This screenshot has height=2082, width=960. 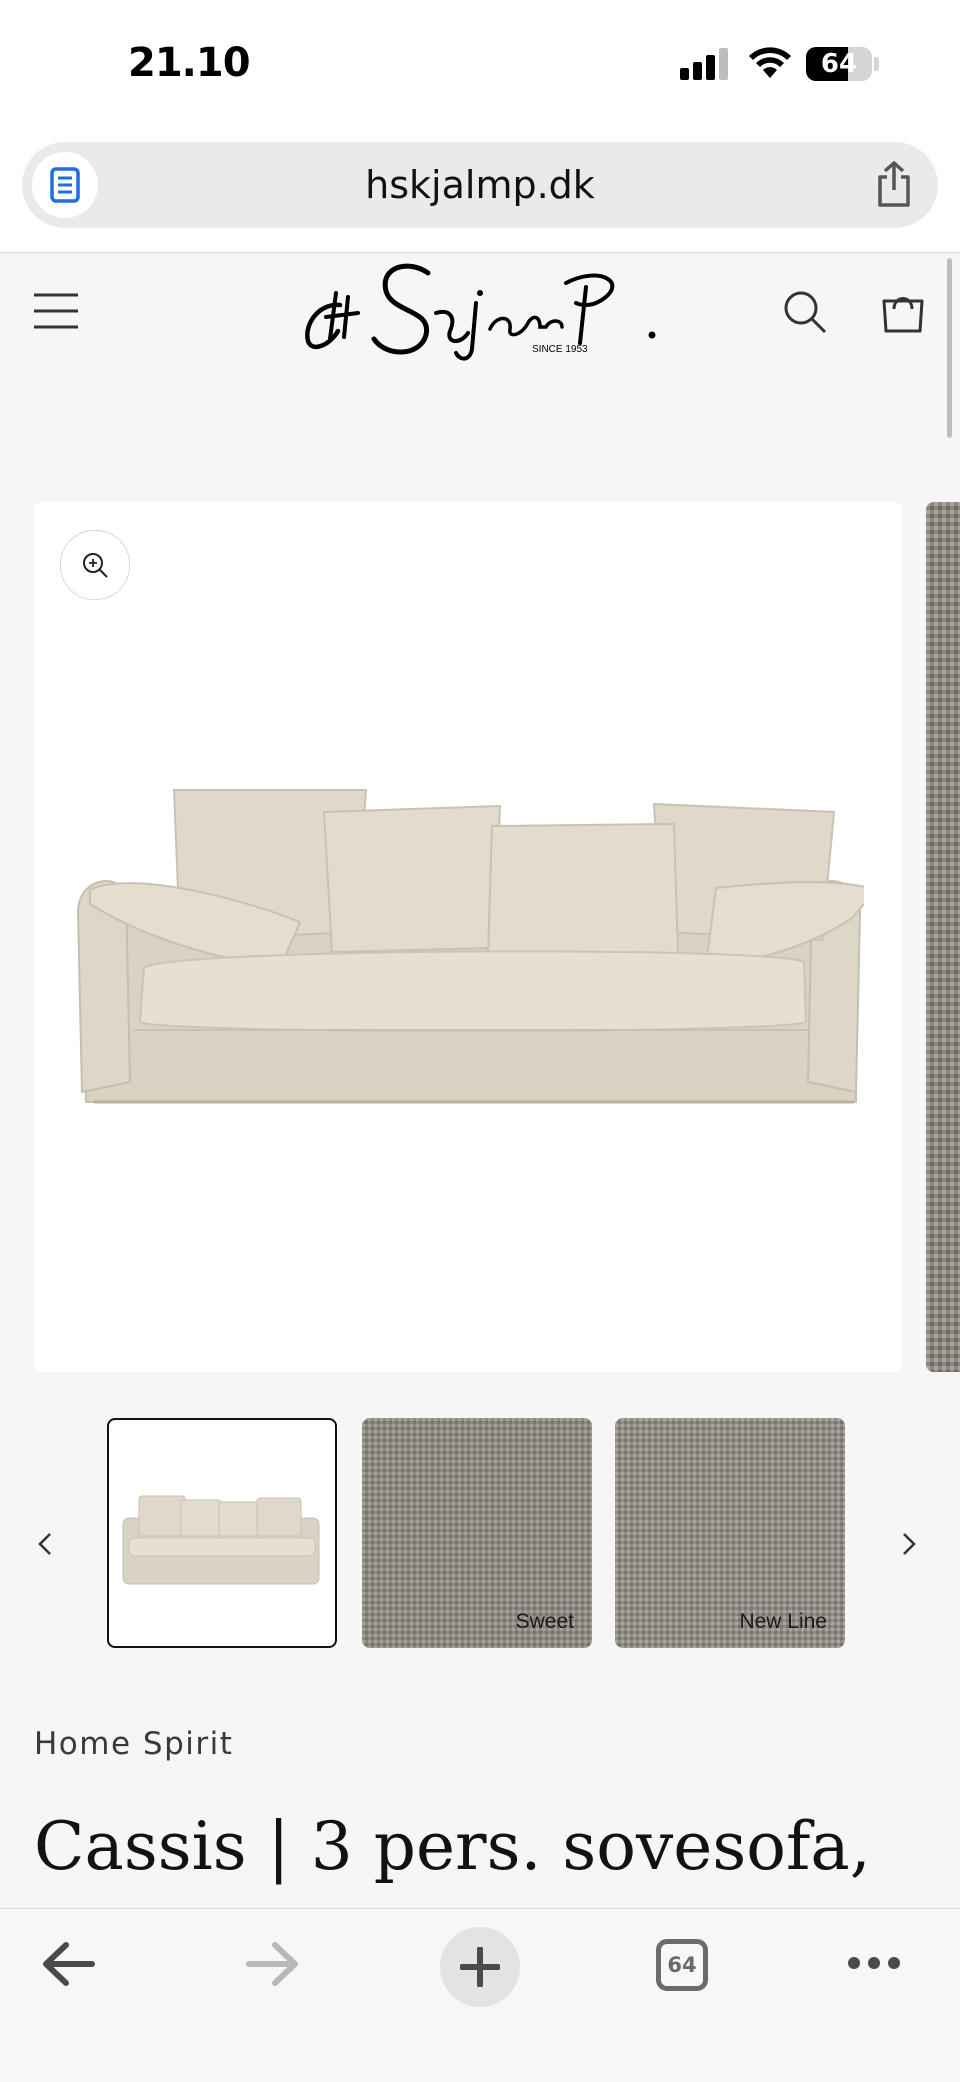 I want to click on sofa-image, so click(x=470, y=946).